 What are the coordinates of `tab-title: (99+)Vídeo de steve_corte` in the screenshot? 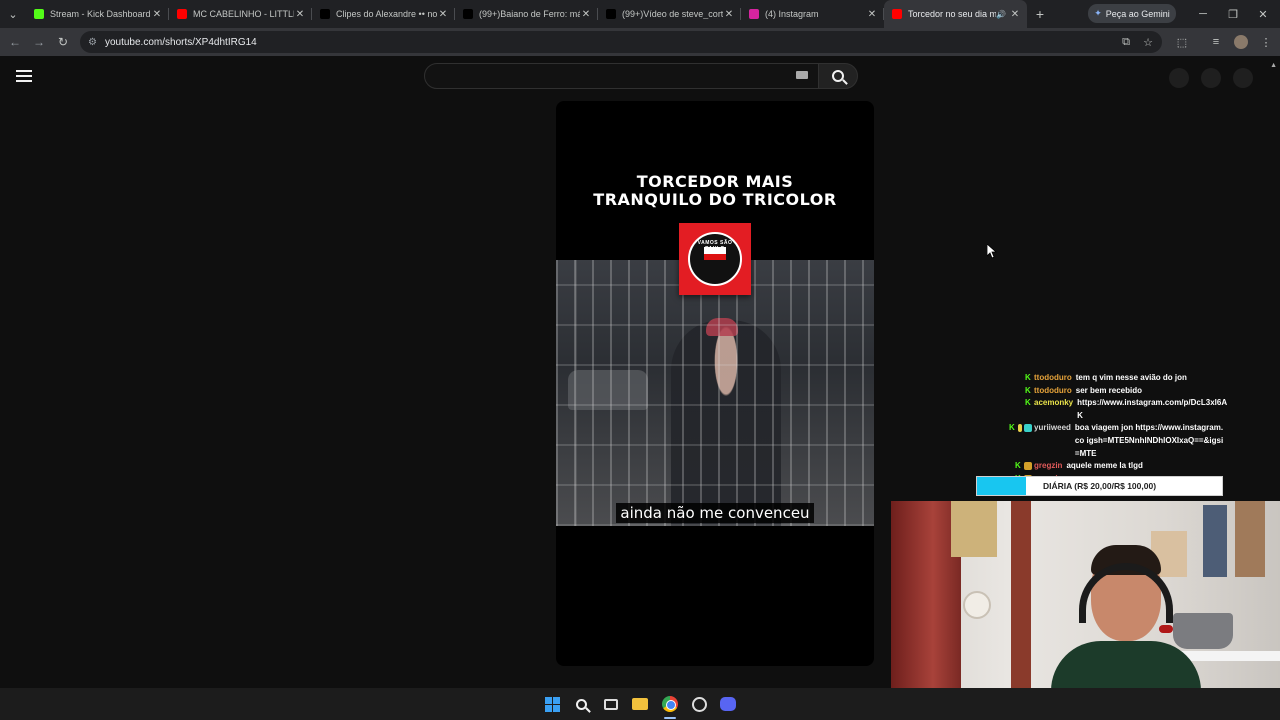 It's located at (672, 14).